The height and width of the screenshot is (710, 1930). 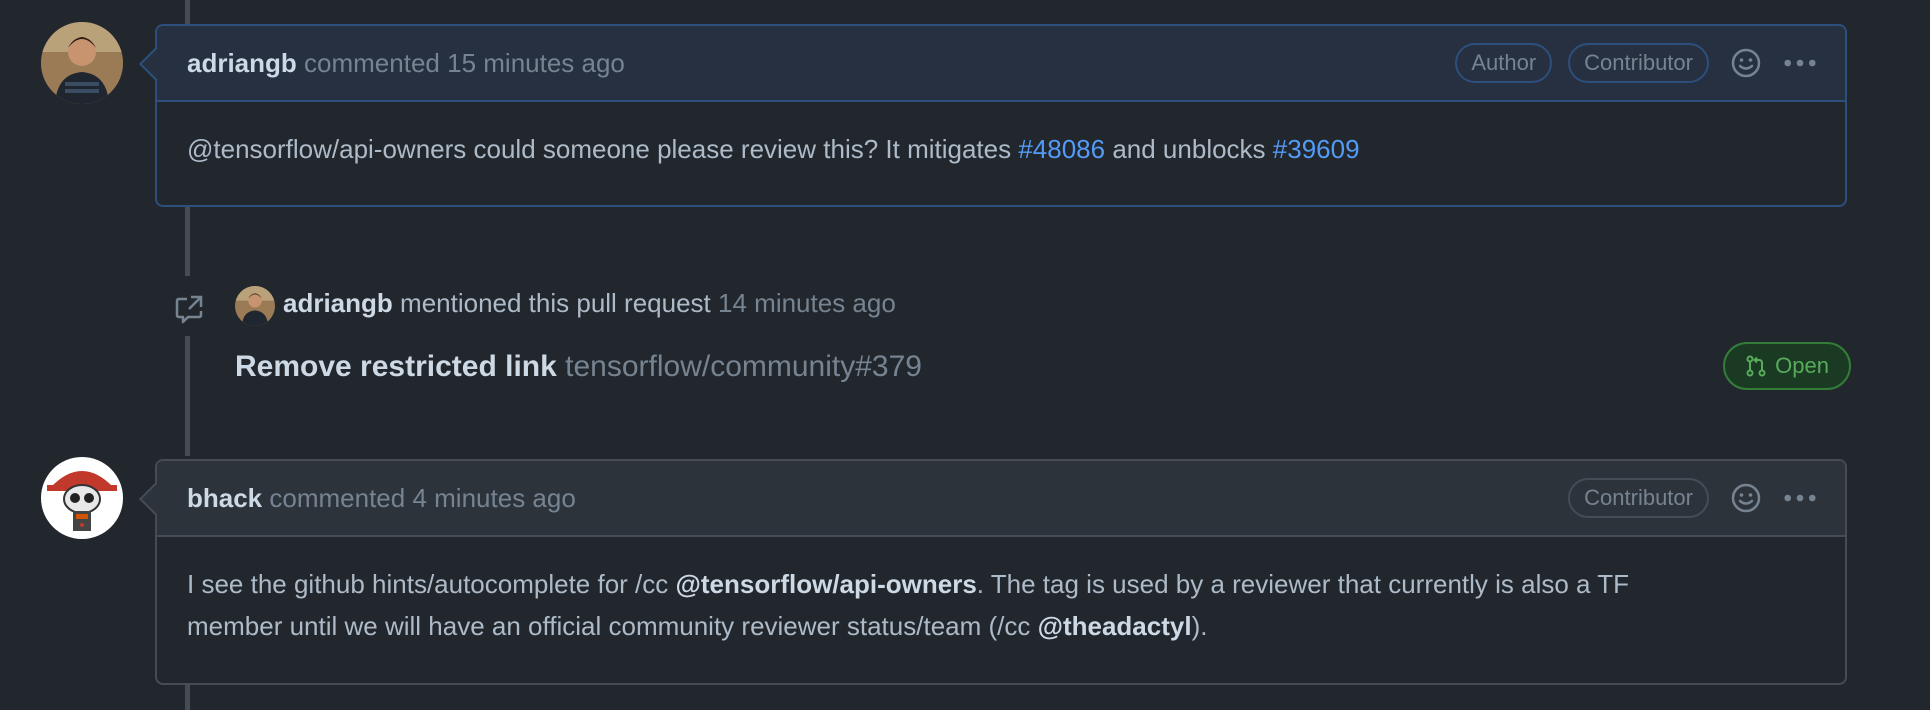 What do you see at coordinates (1504, 63) in the screenshot?
I see `author-badge: Author` at bounding box center [1504, 63].